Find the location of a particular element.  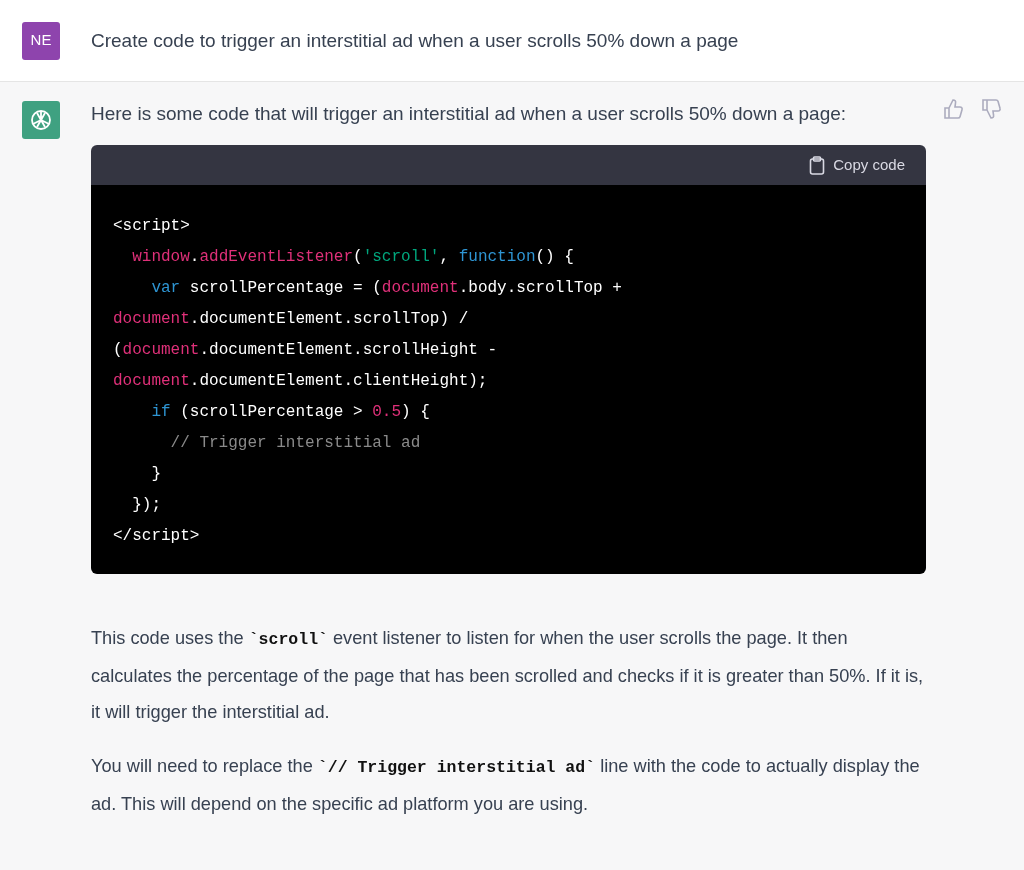

code-line: document.documentElement.scrollTop) / is located at coordinates (291, 319).